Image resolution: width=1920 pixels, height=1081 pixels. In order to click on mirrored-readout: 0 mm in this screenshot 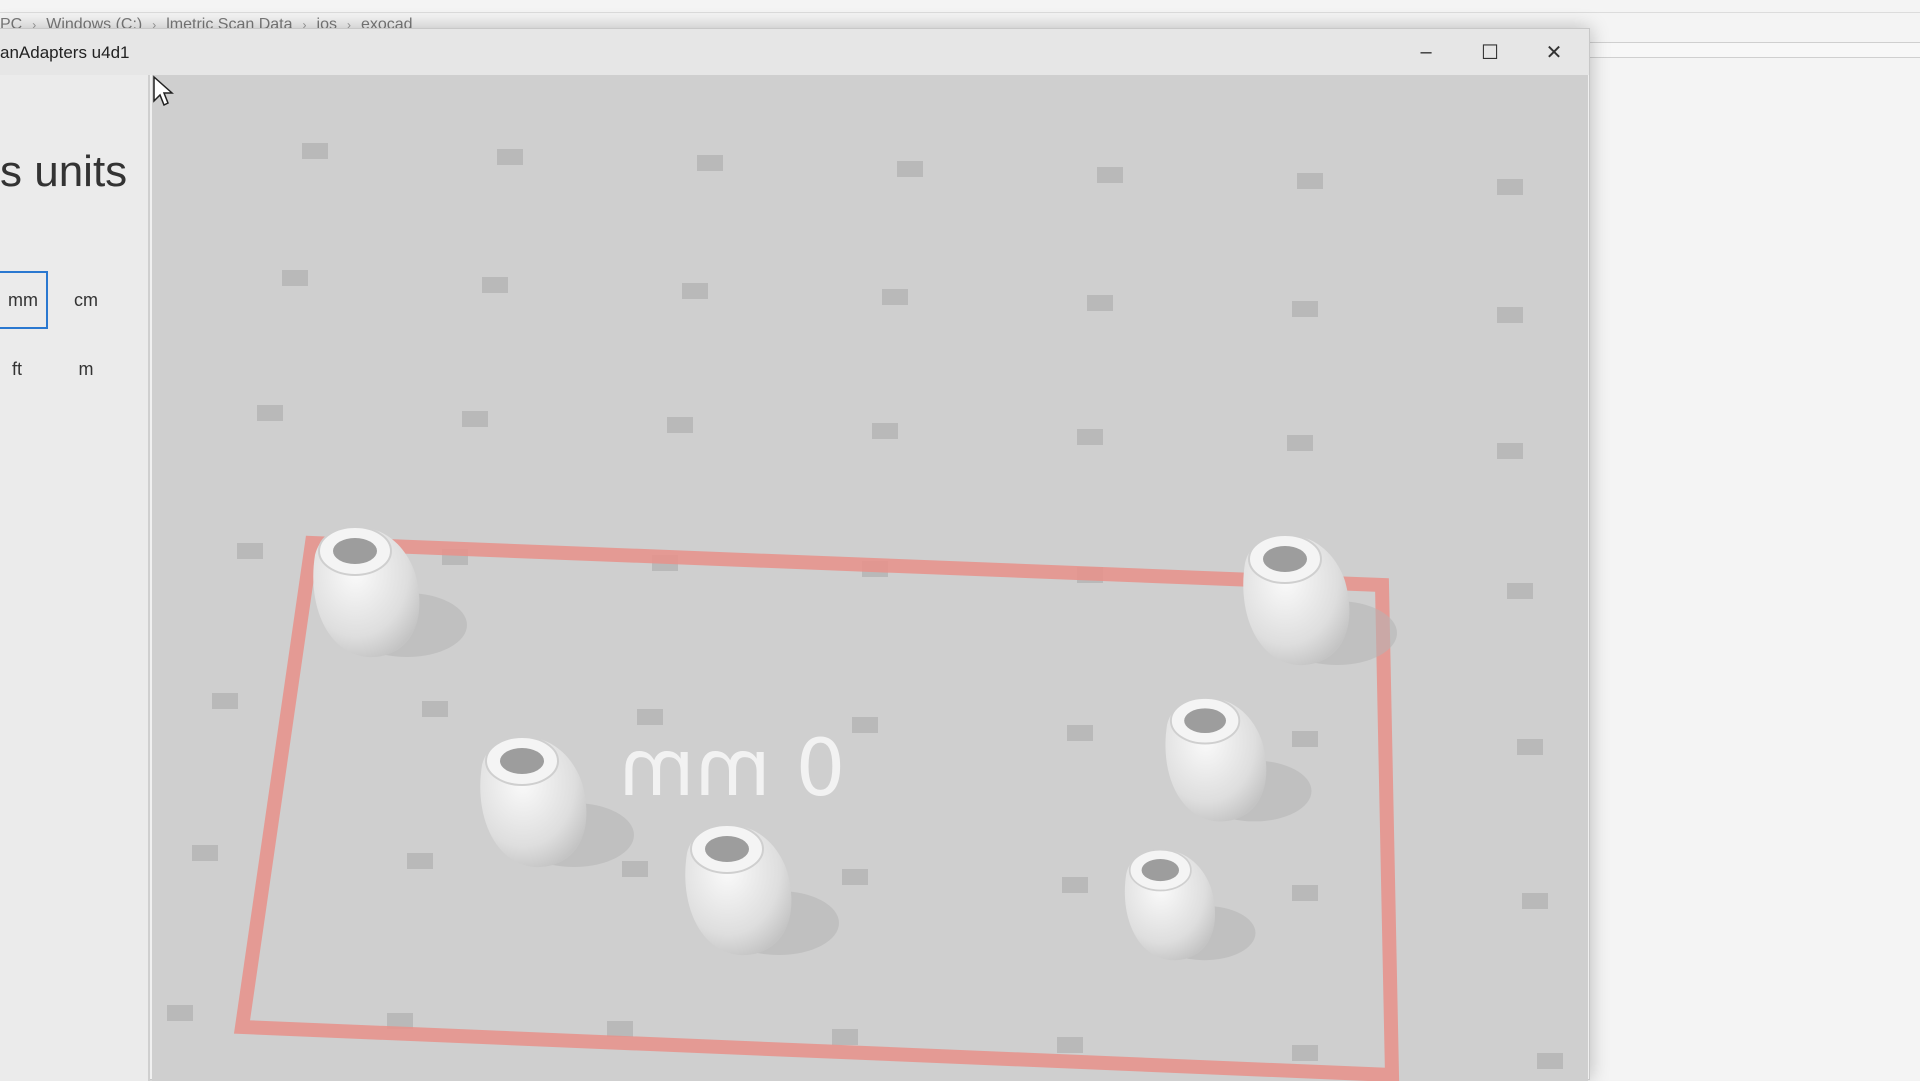, I will do `click(732, 769)`.